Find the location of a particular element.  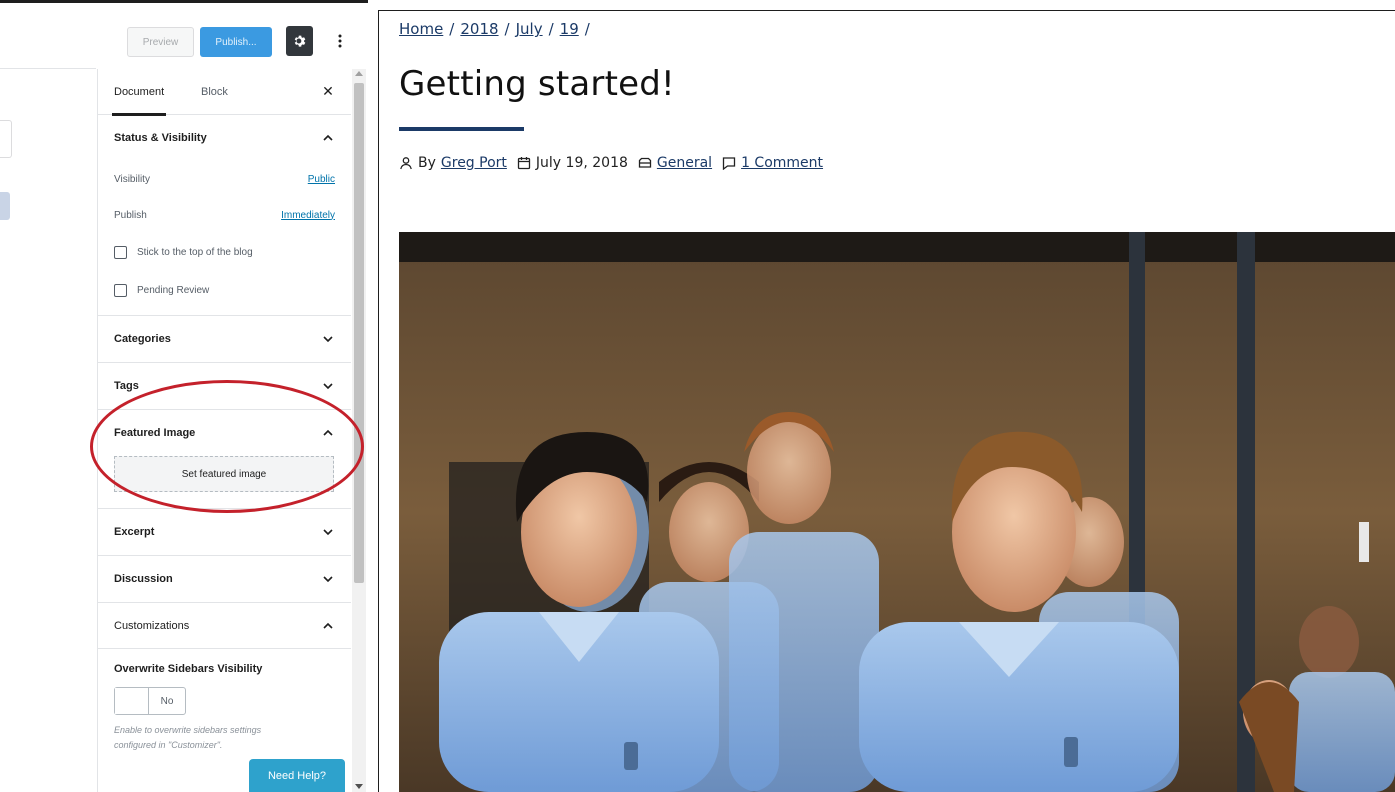

category-link: General is located at coordinates (684, 163).